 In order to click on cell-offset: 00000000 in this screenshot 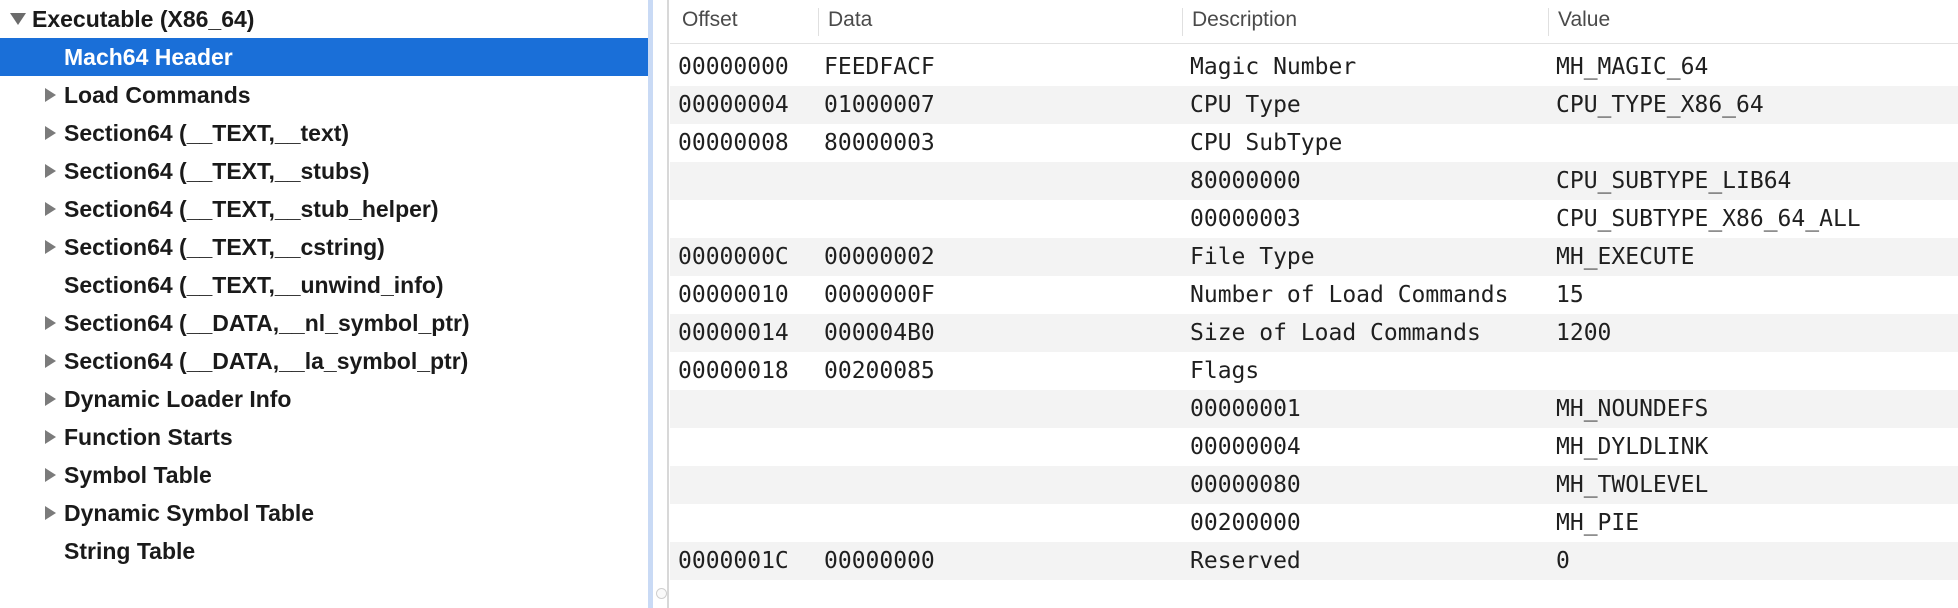, I will do `click(733, 67)`.